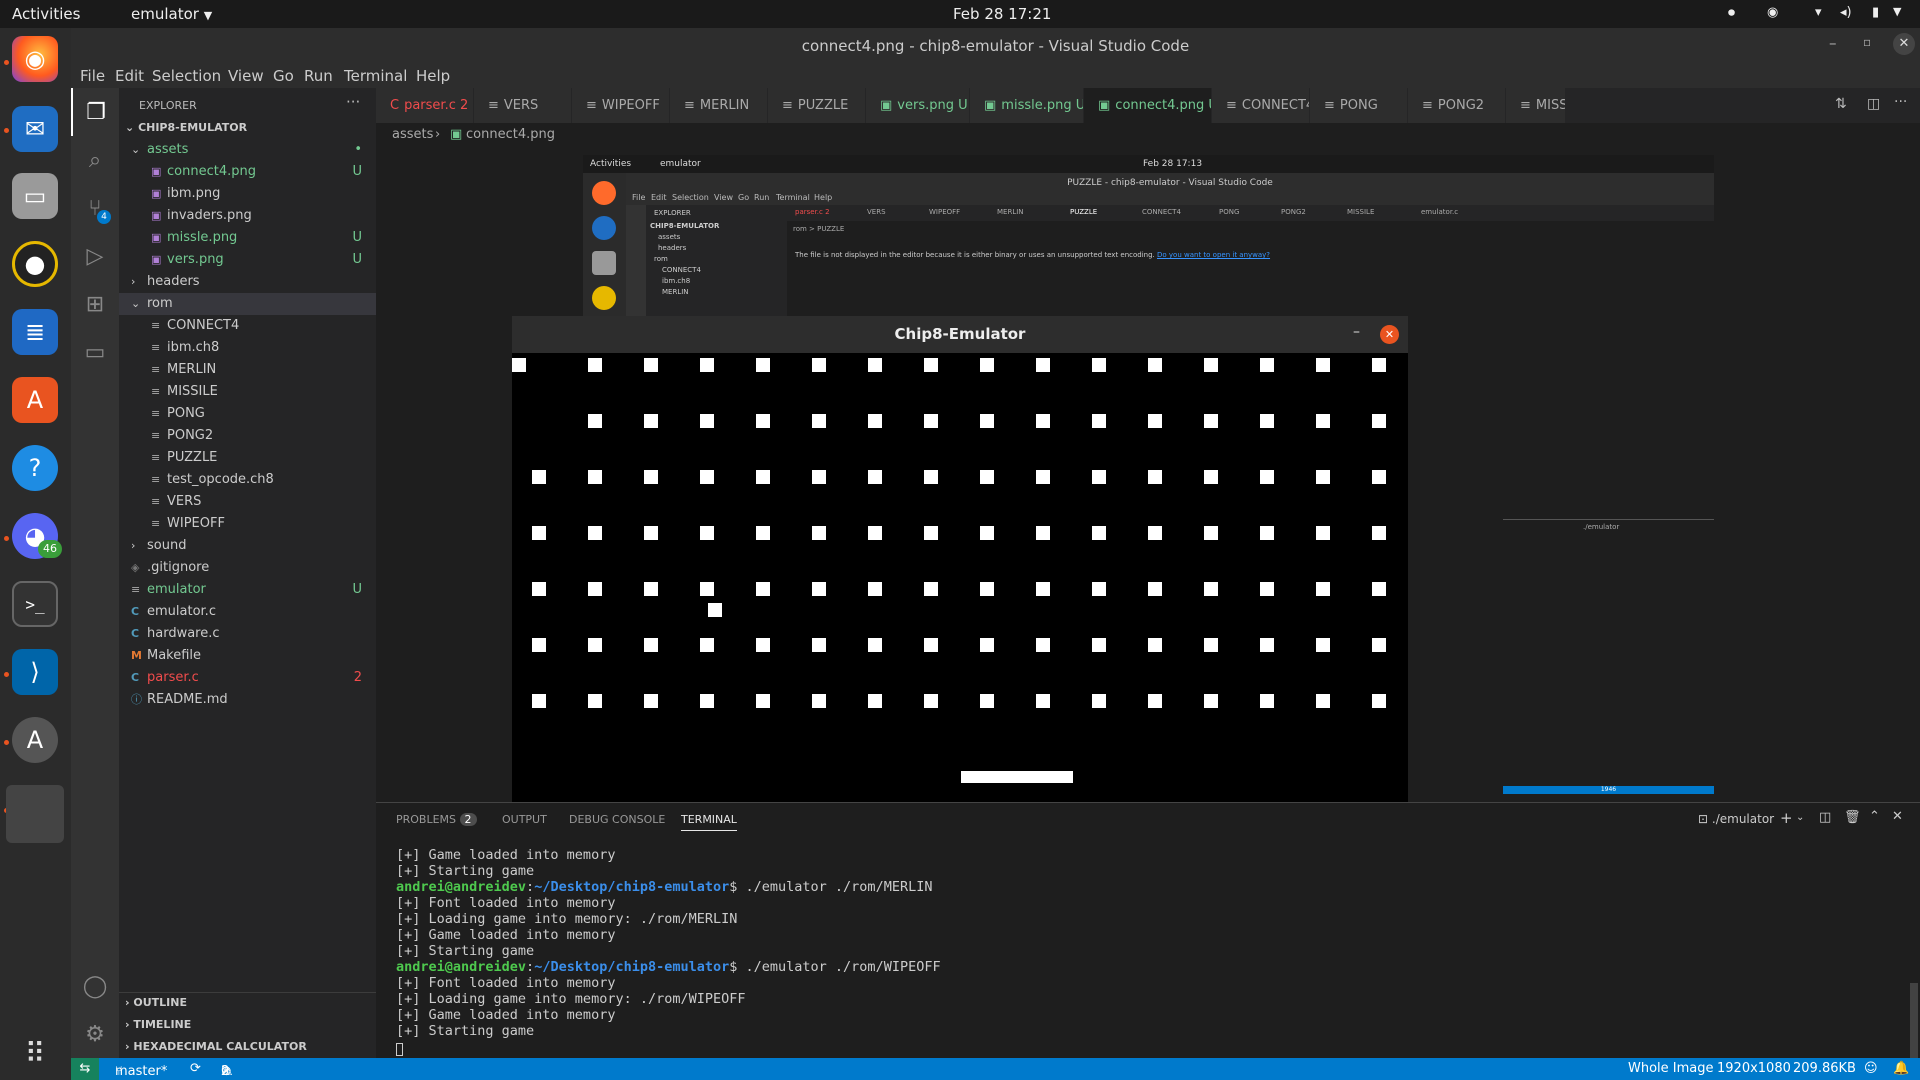 The width and height of the screenshot is (1920, 1080). I want to click on file-item: ▣ connect4.png U, so click(247, 172).